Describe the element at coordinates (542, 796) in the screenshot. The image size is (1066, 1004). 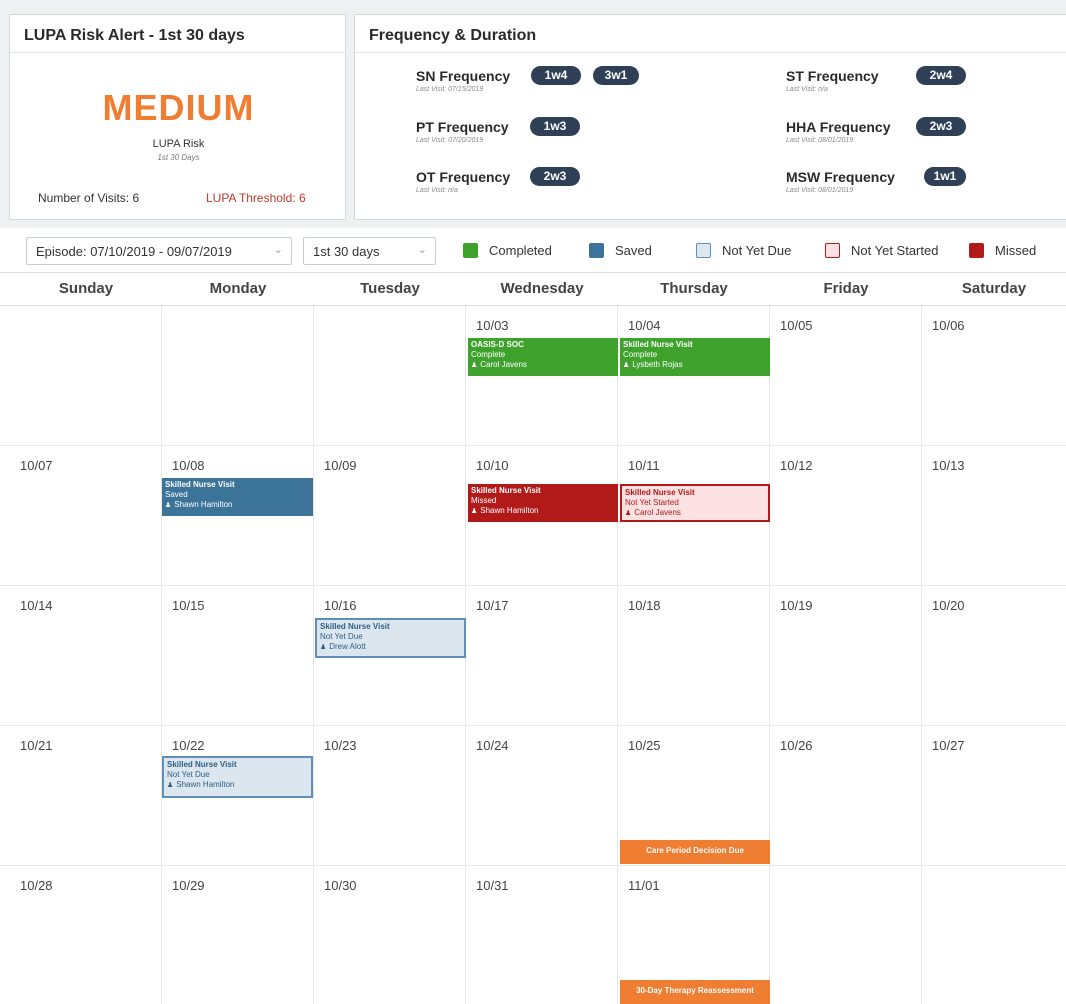
I see `day-cell: 10/24` at that location.